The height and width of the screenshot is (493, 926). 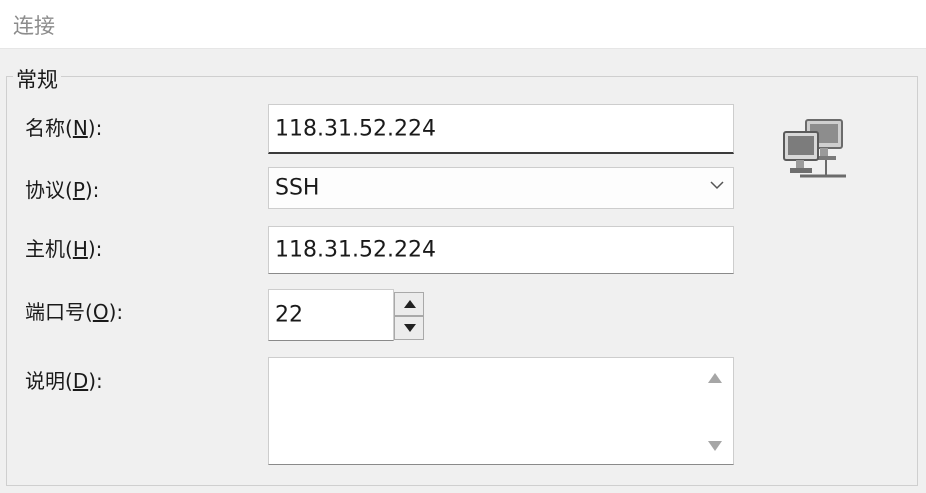 What do you see at coordinates (501, 129) in the screenshot?
I see `name-input: 118.31.52.224` at bounding box center [501, 129].